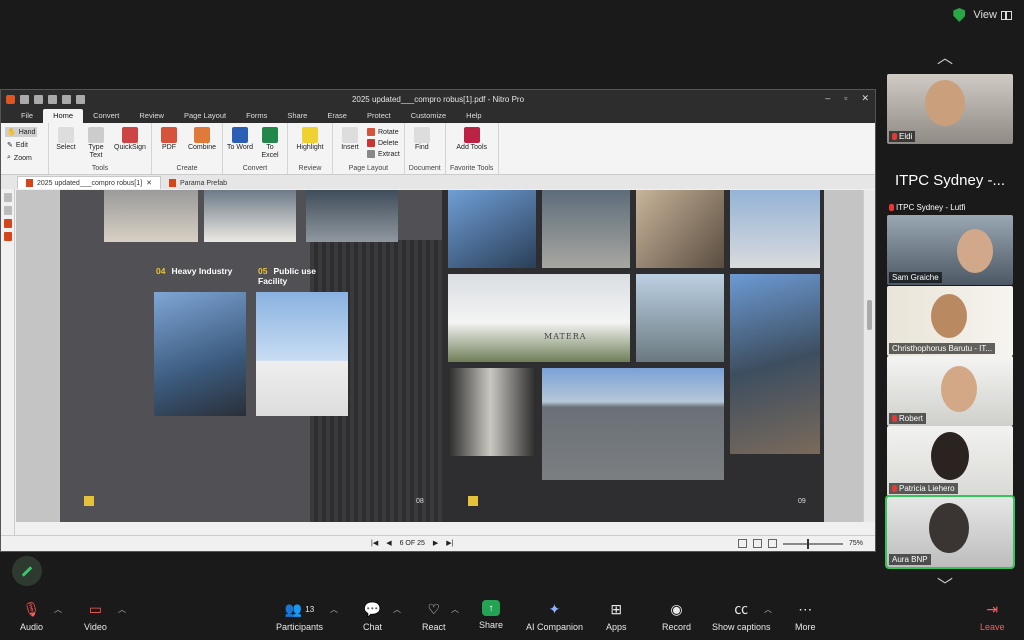  What do you see at coordinates (66, 138) in the screenshot?
I see `select-button: Select` at bounding box center [66, 138].